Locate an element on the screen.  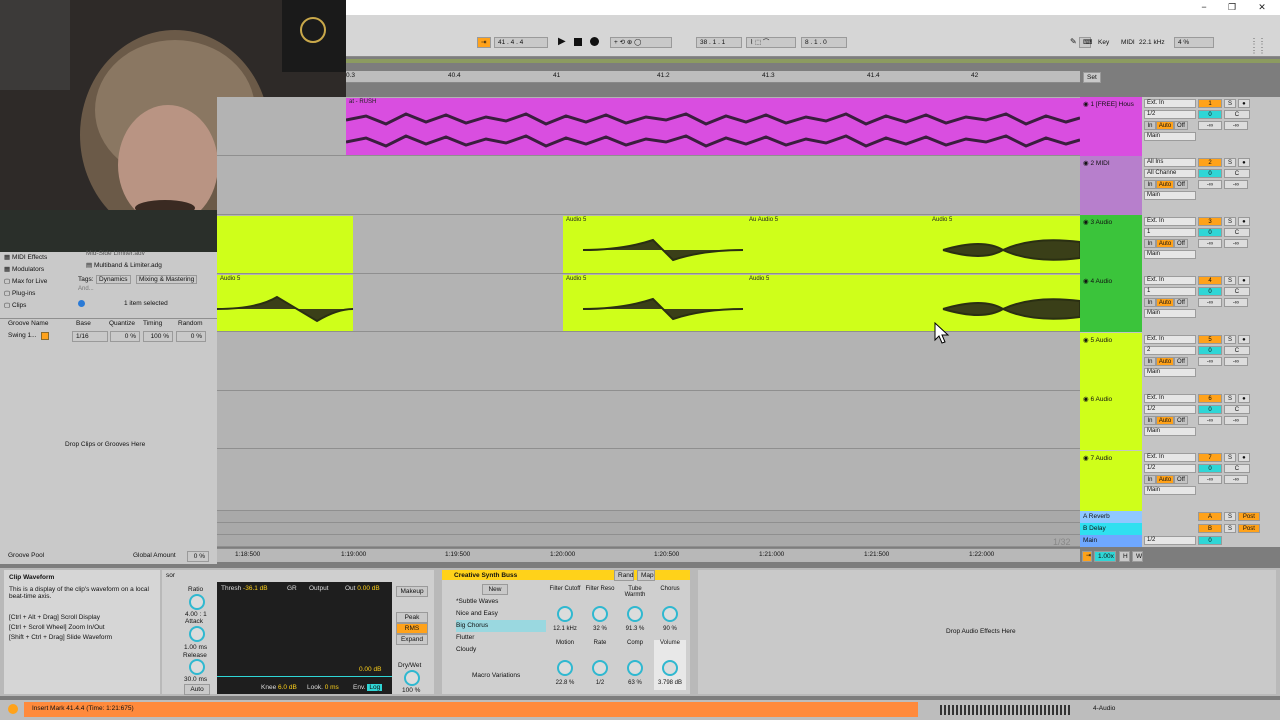
variation-item: Nice and Easy is located at coordinates (501, 614).